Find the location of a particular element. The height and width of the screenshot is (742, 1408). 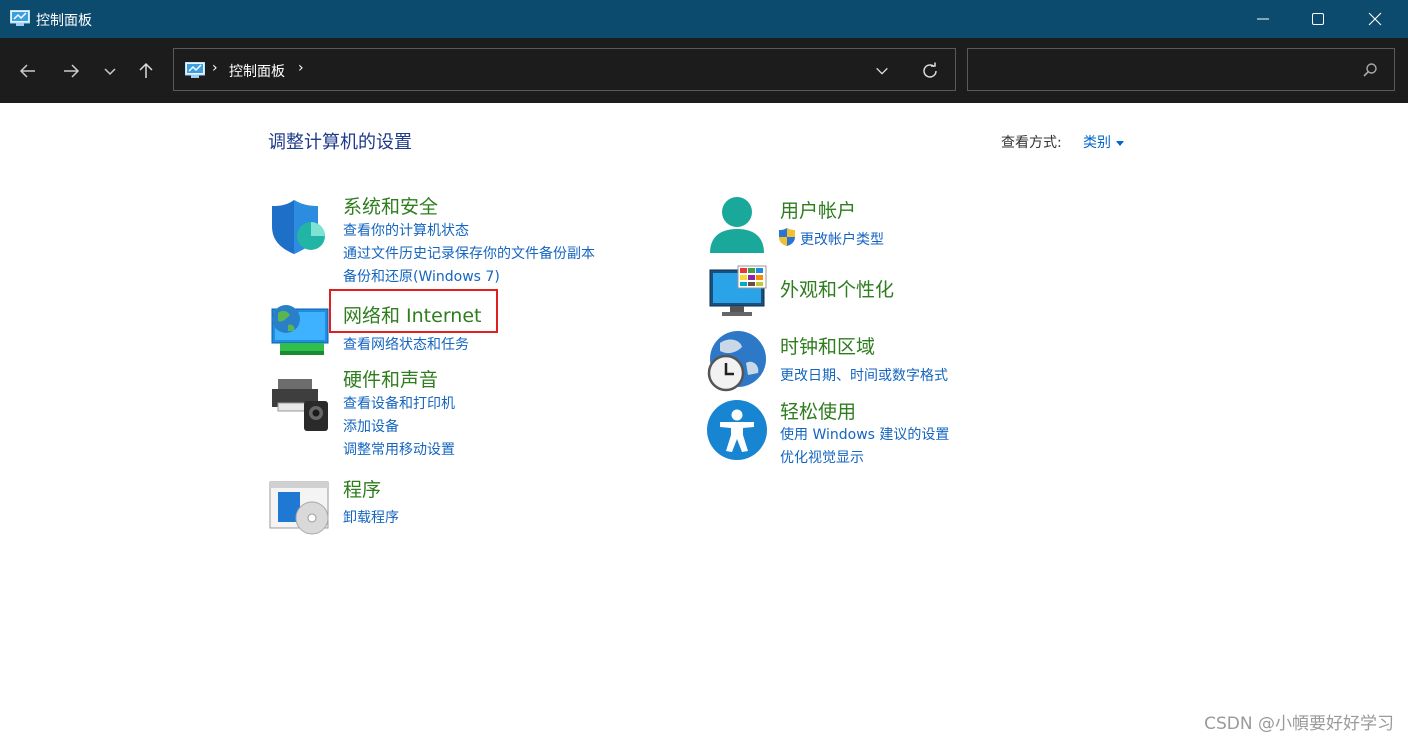

category-title-programs: 程序 is located at coordinates (362, 488).